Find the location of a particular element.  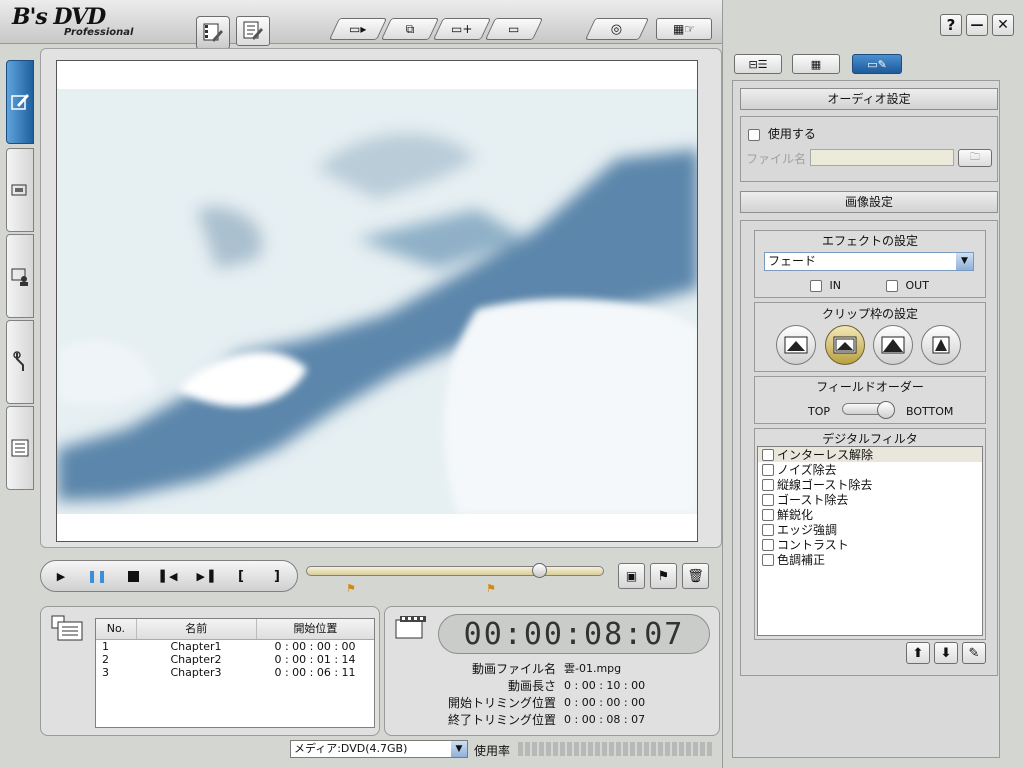

filename-value: 雲-01.mpg is located at coordinates (593, 668).